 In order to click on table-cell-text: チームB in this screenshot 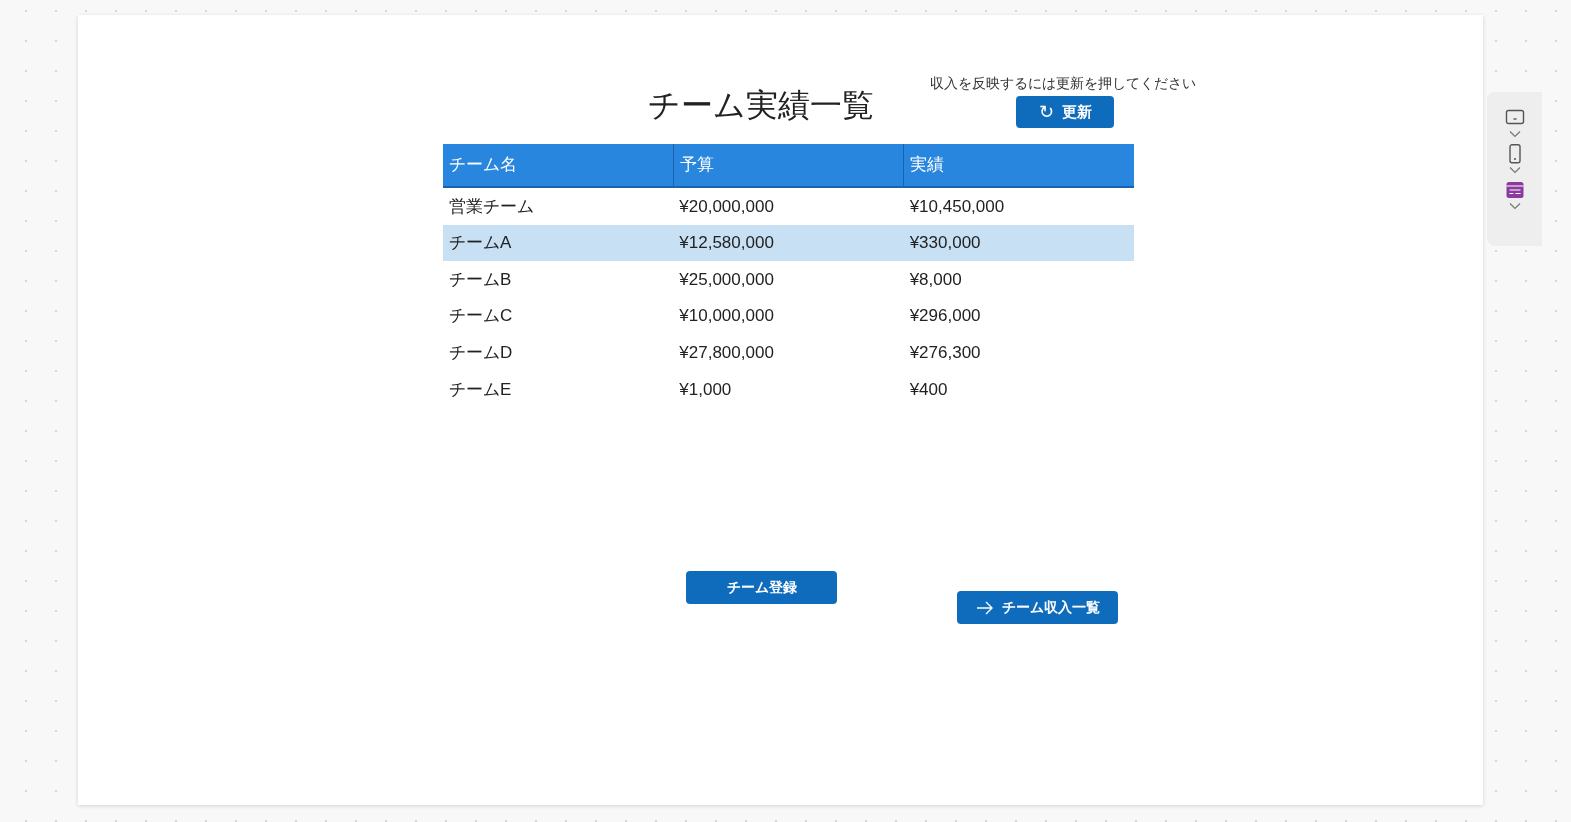, I will do `click(480, 279)`.